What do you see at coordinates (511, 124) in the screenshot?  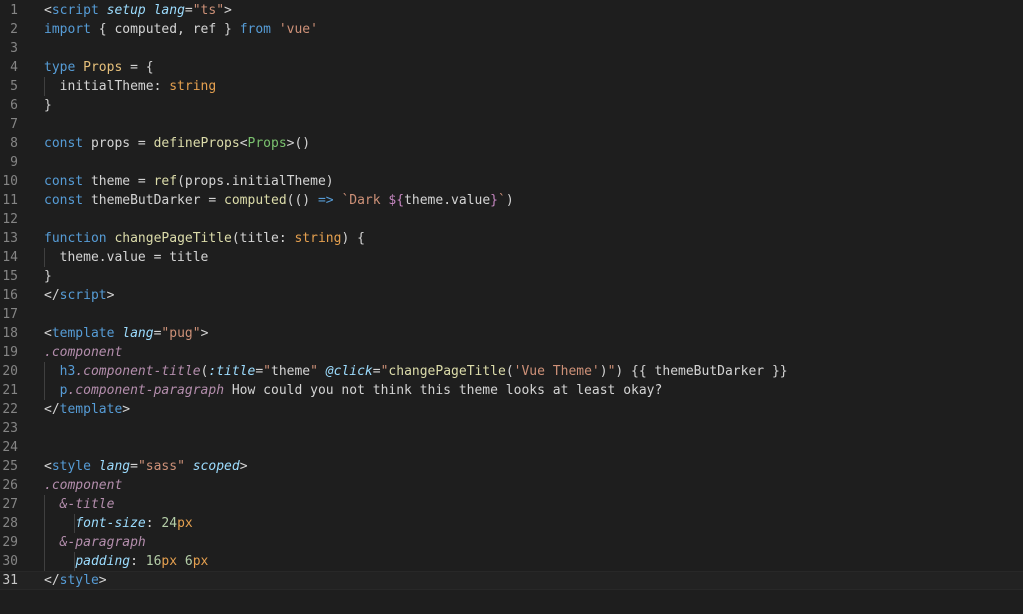 I see `code-line: 7` at bounding box center [511, 124].